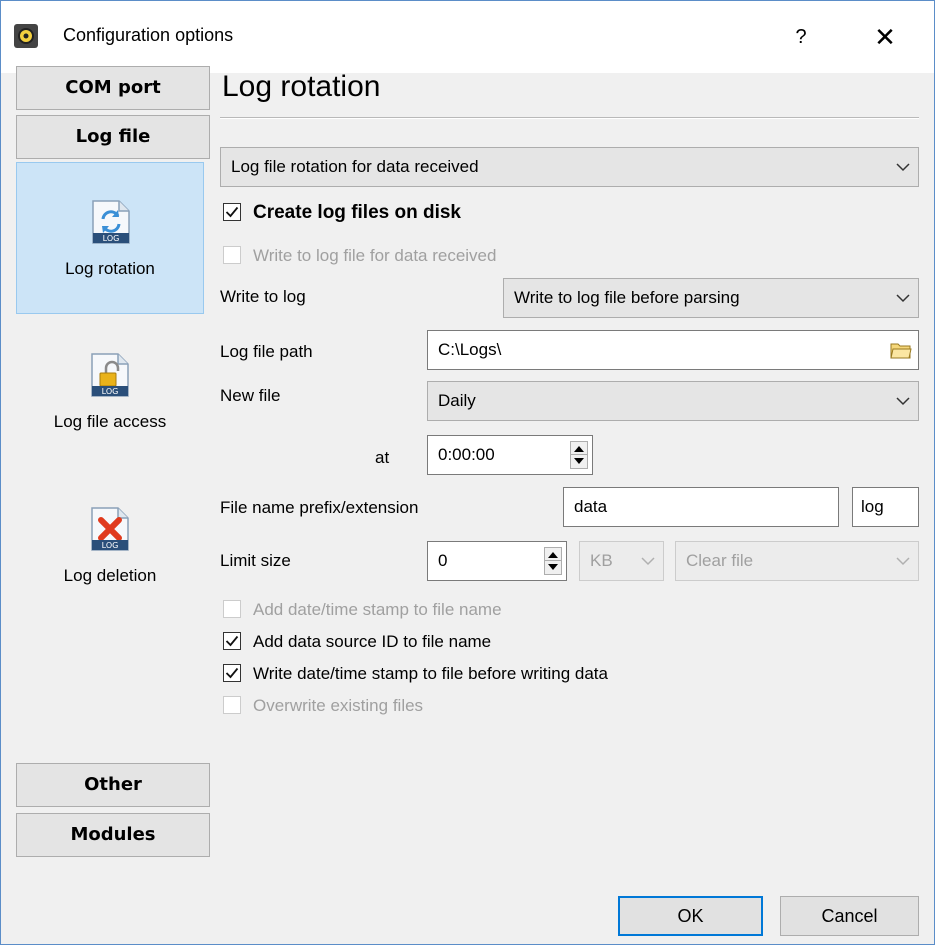  Describe the element at coordinates (553, 561) in the screenshot. I see `limit-size-spinner` at that location.